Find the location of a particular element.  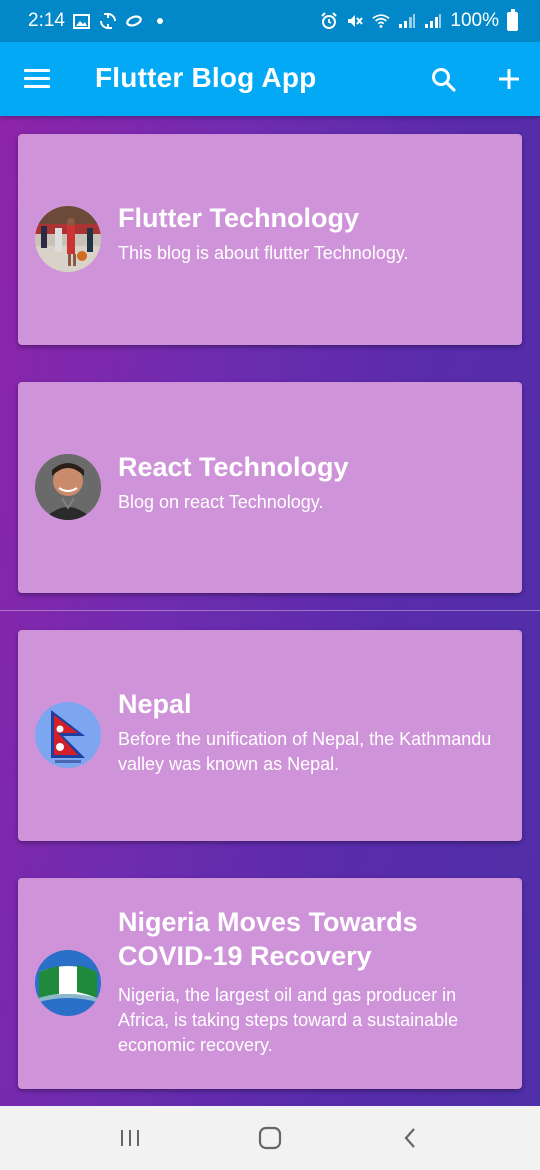

status-right: 100% is located at coordinates (419, 20).